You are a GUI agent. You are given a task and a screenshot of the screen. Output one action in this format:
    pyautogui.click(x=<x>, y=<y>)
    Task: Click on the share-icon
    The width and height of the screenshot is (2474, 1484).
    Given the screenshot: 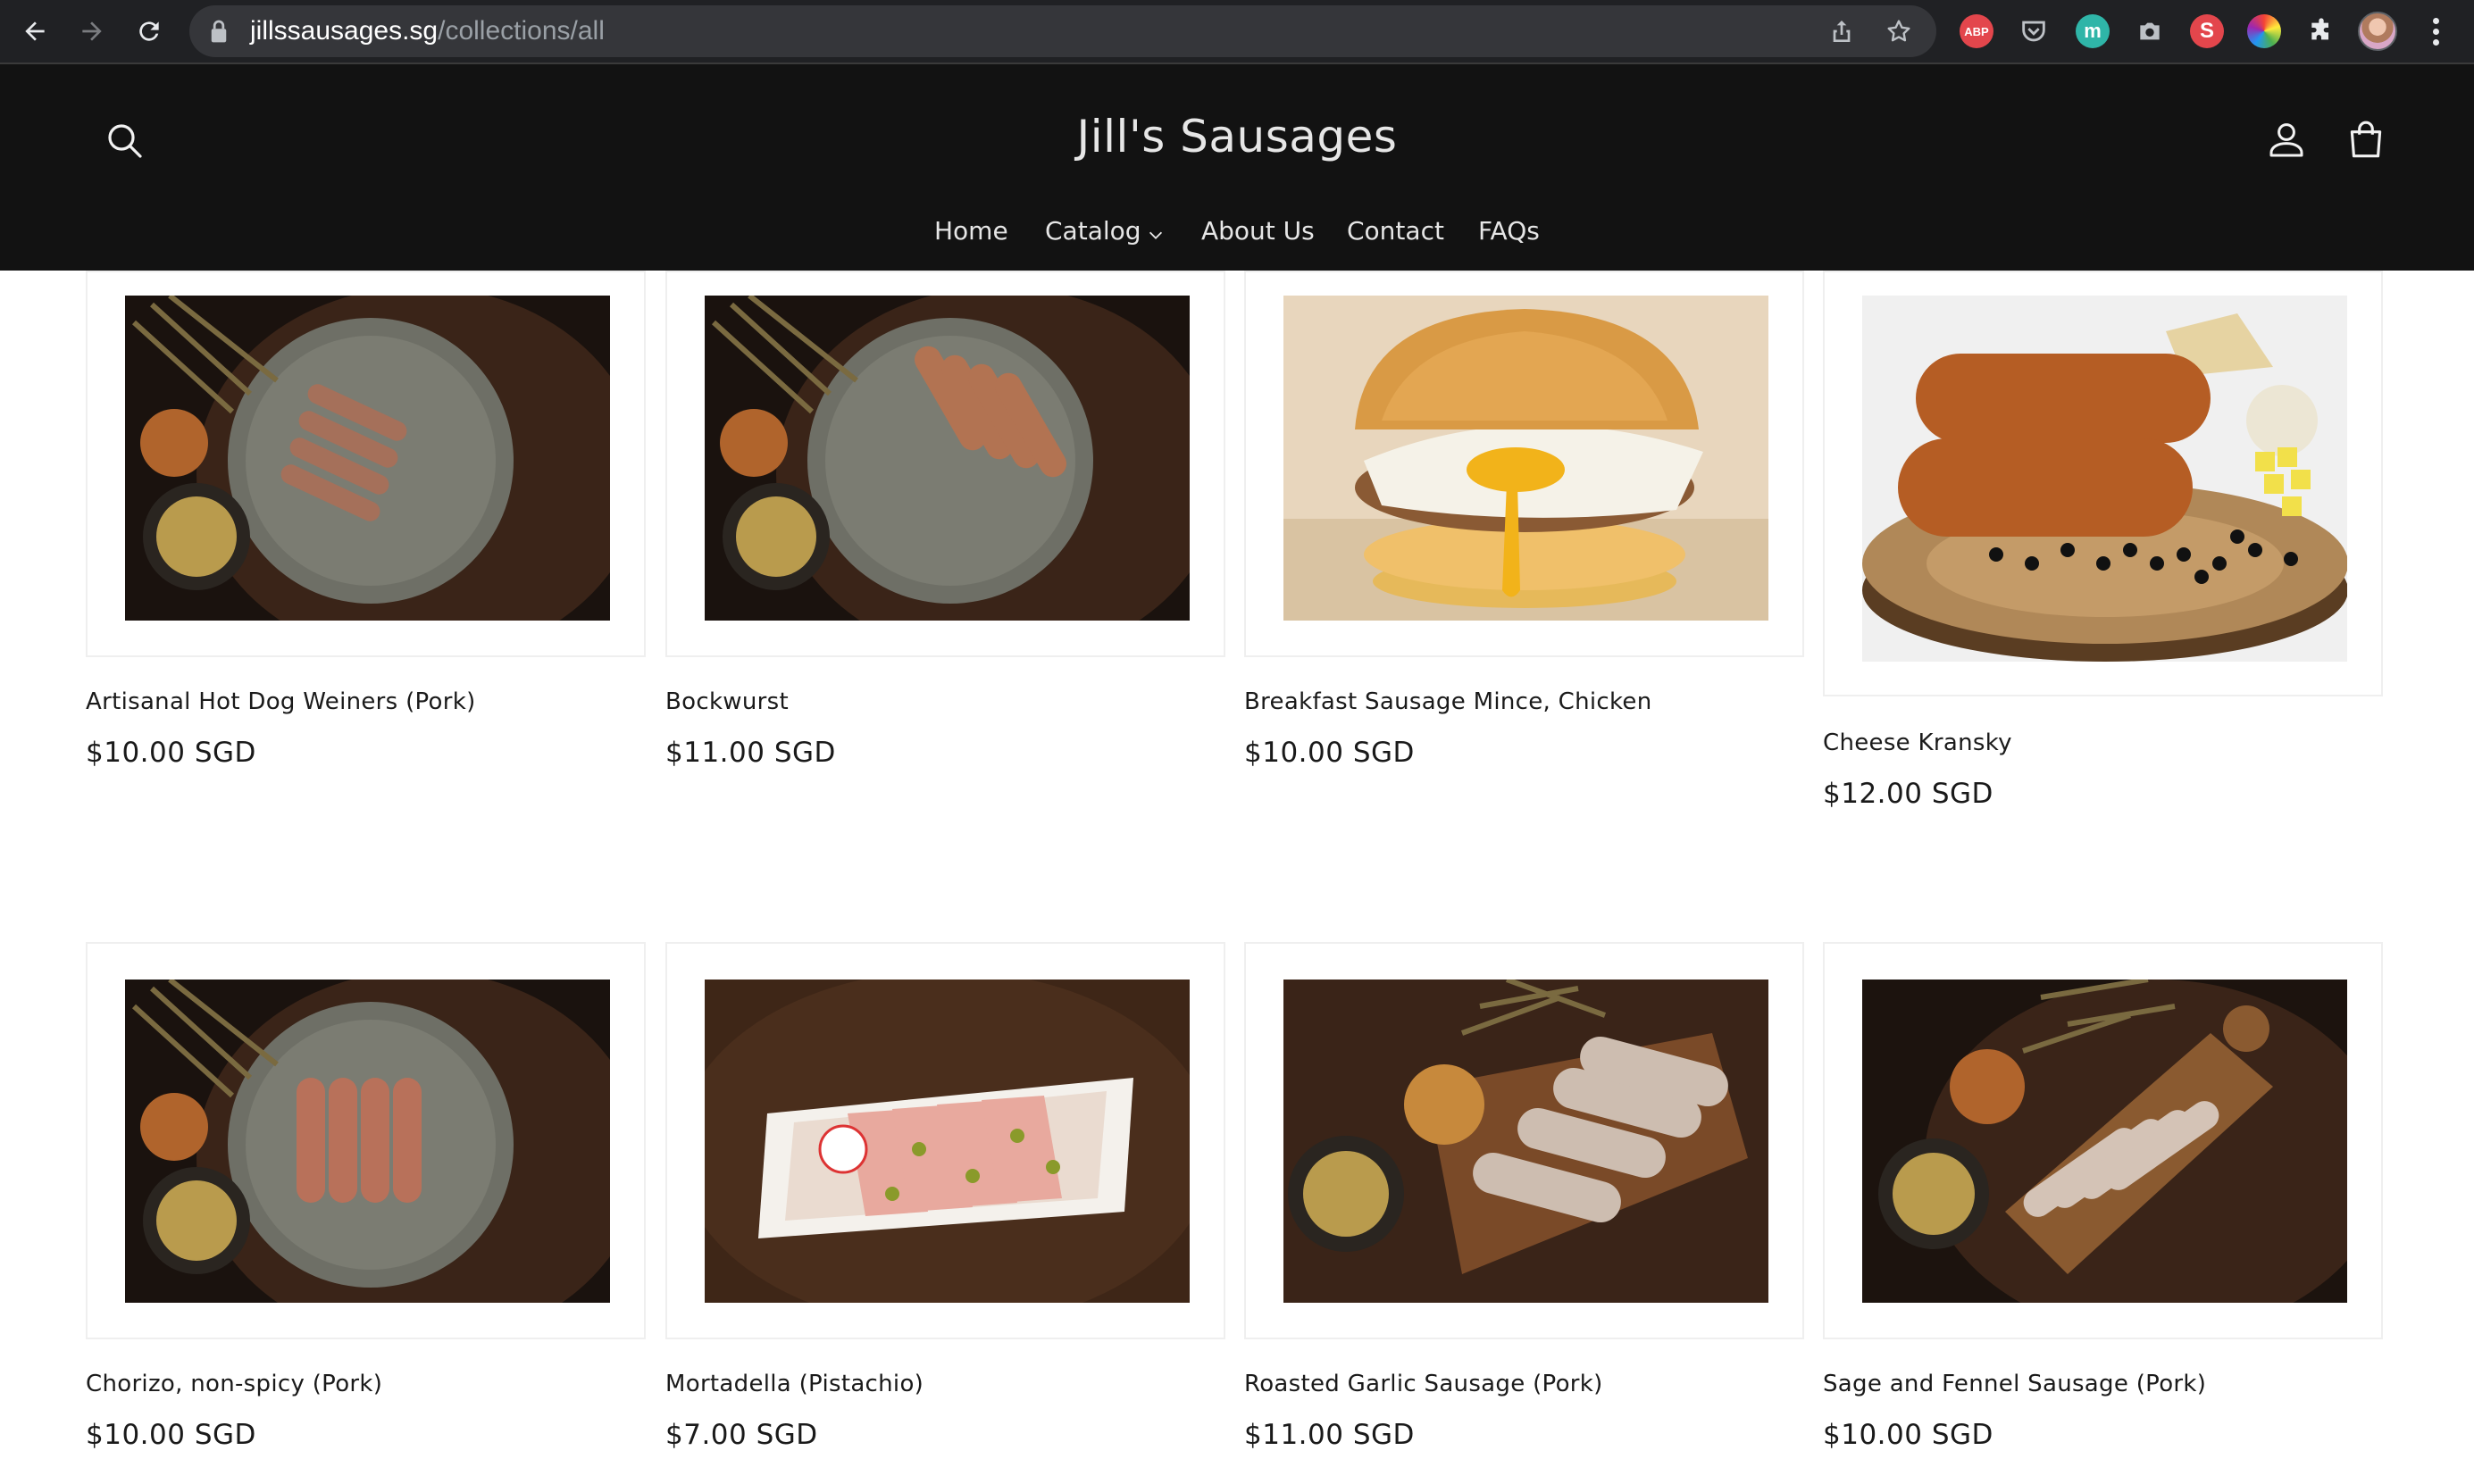 What is the action you would take?
    pyautogui.click(x=1842, y=31)
    